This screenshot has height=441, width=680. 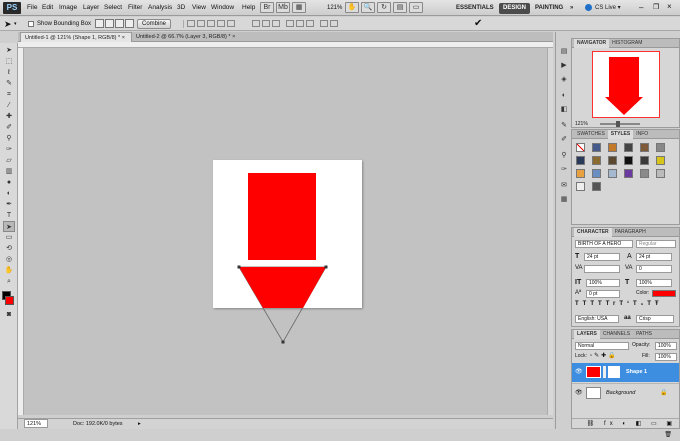 What do you see at coordinates (9, 226) in the screenshot?
I see `path-selection-tool-icon: ➤` at bounding box center [9, 226].